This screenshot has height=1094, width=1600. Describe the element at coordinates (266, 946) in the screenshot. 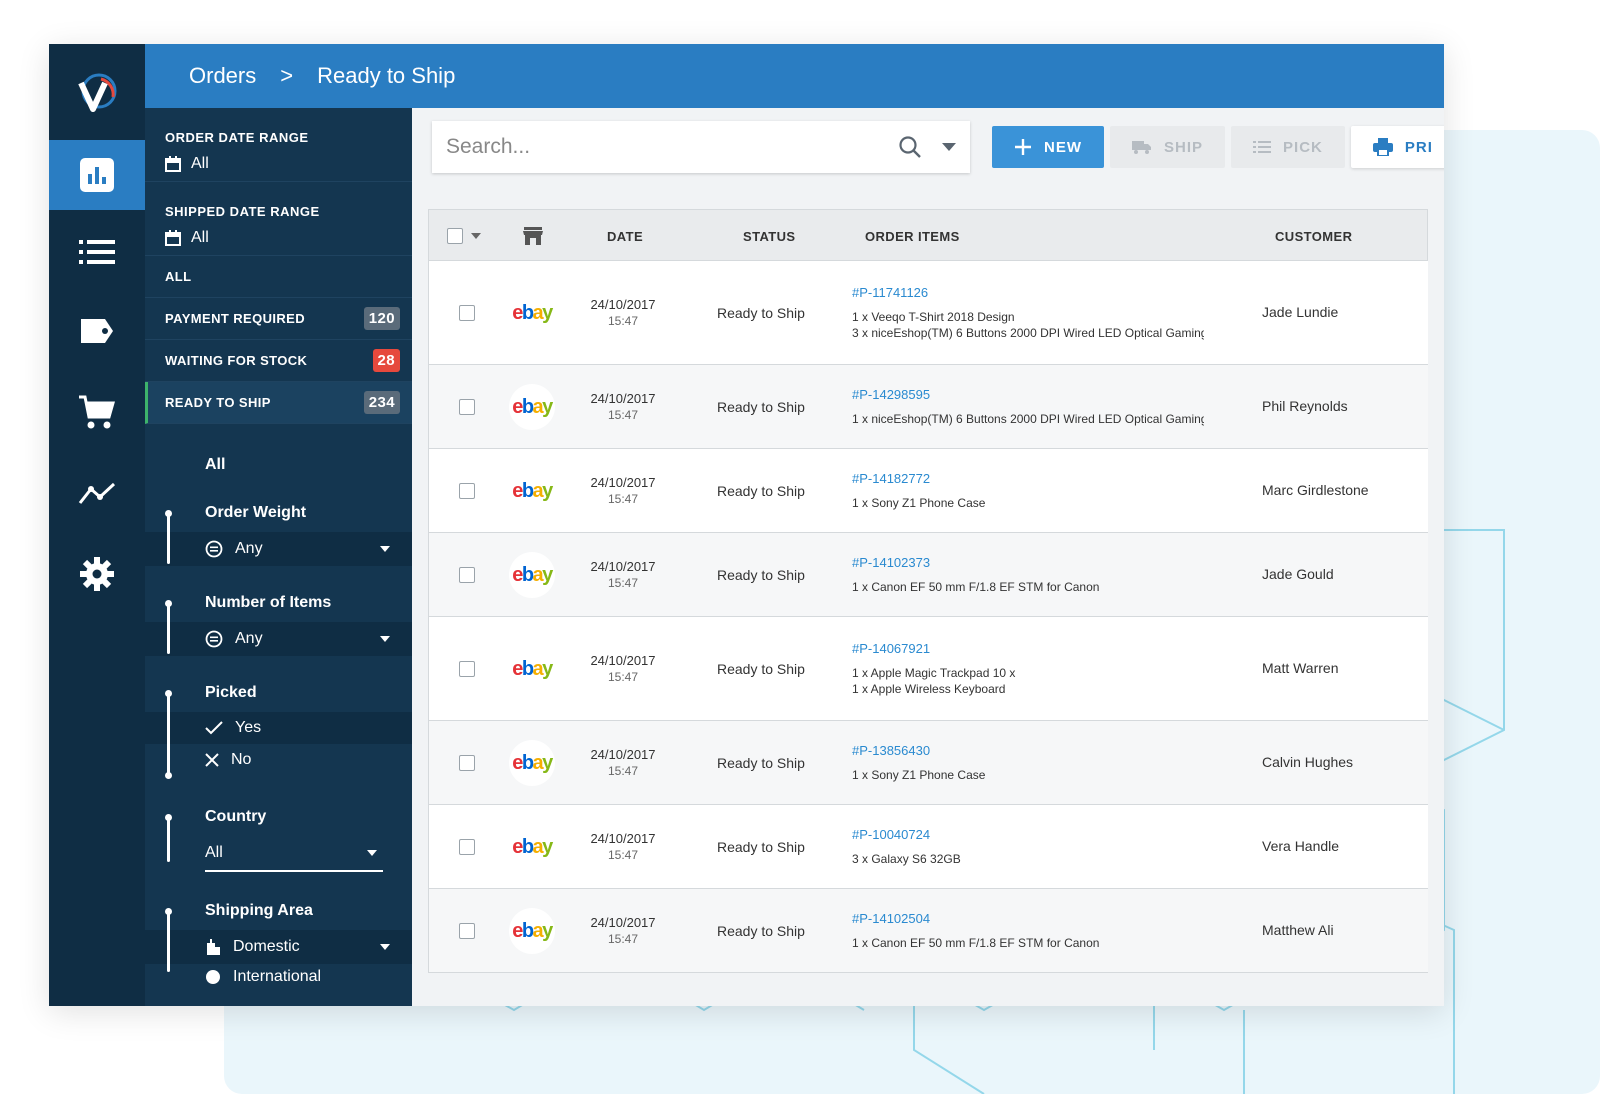

I see `shipping-area-value: Domestic` at that location.